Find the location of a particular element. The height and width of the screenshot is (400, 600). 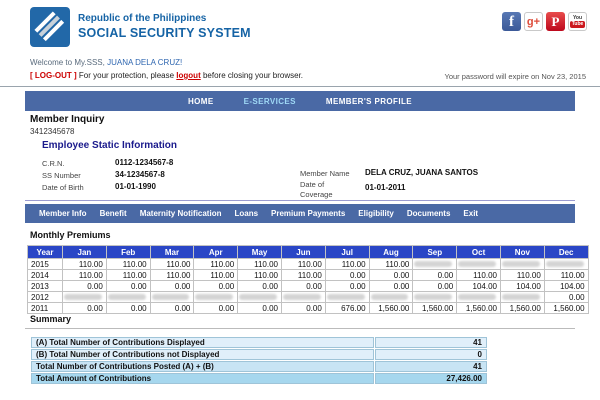

logout-button: [ LOG-OUT ] is located at coordinates (53, 75).